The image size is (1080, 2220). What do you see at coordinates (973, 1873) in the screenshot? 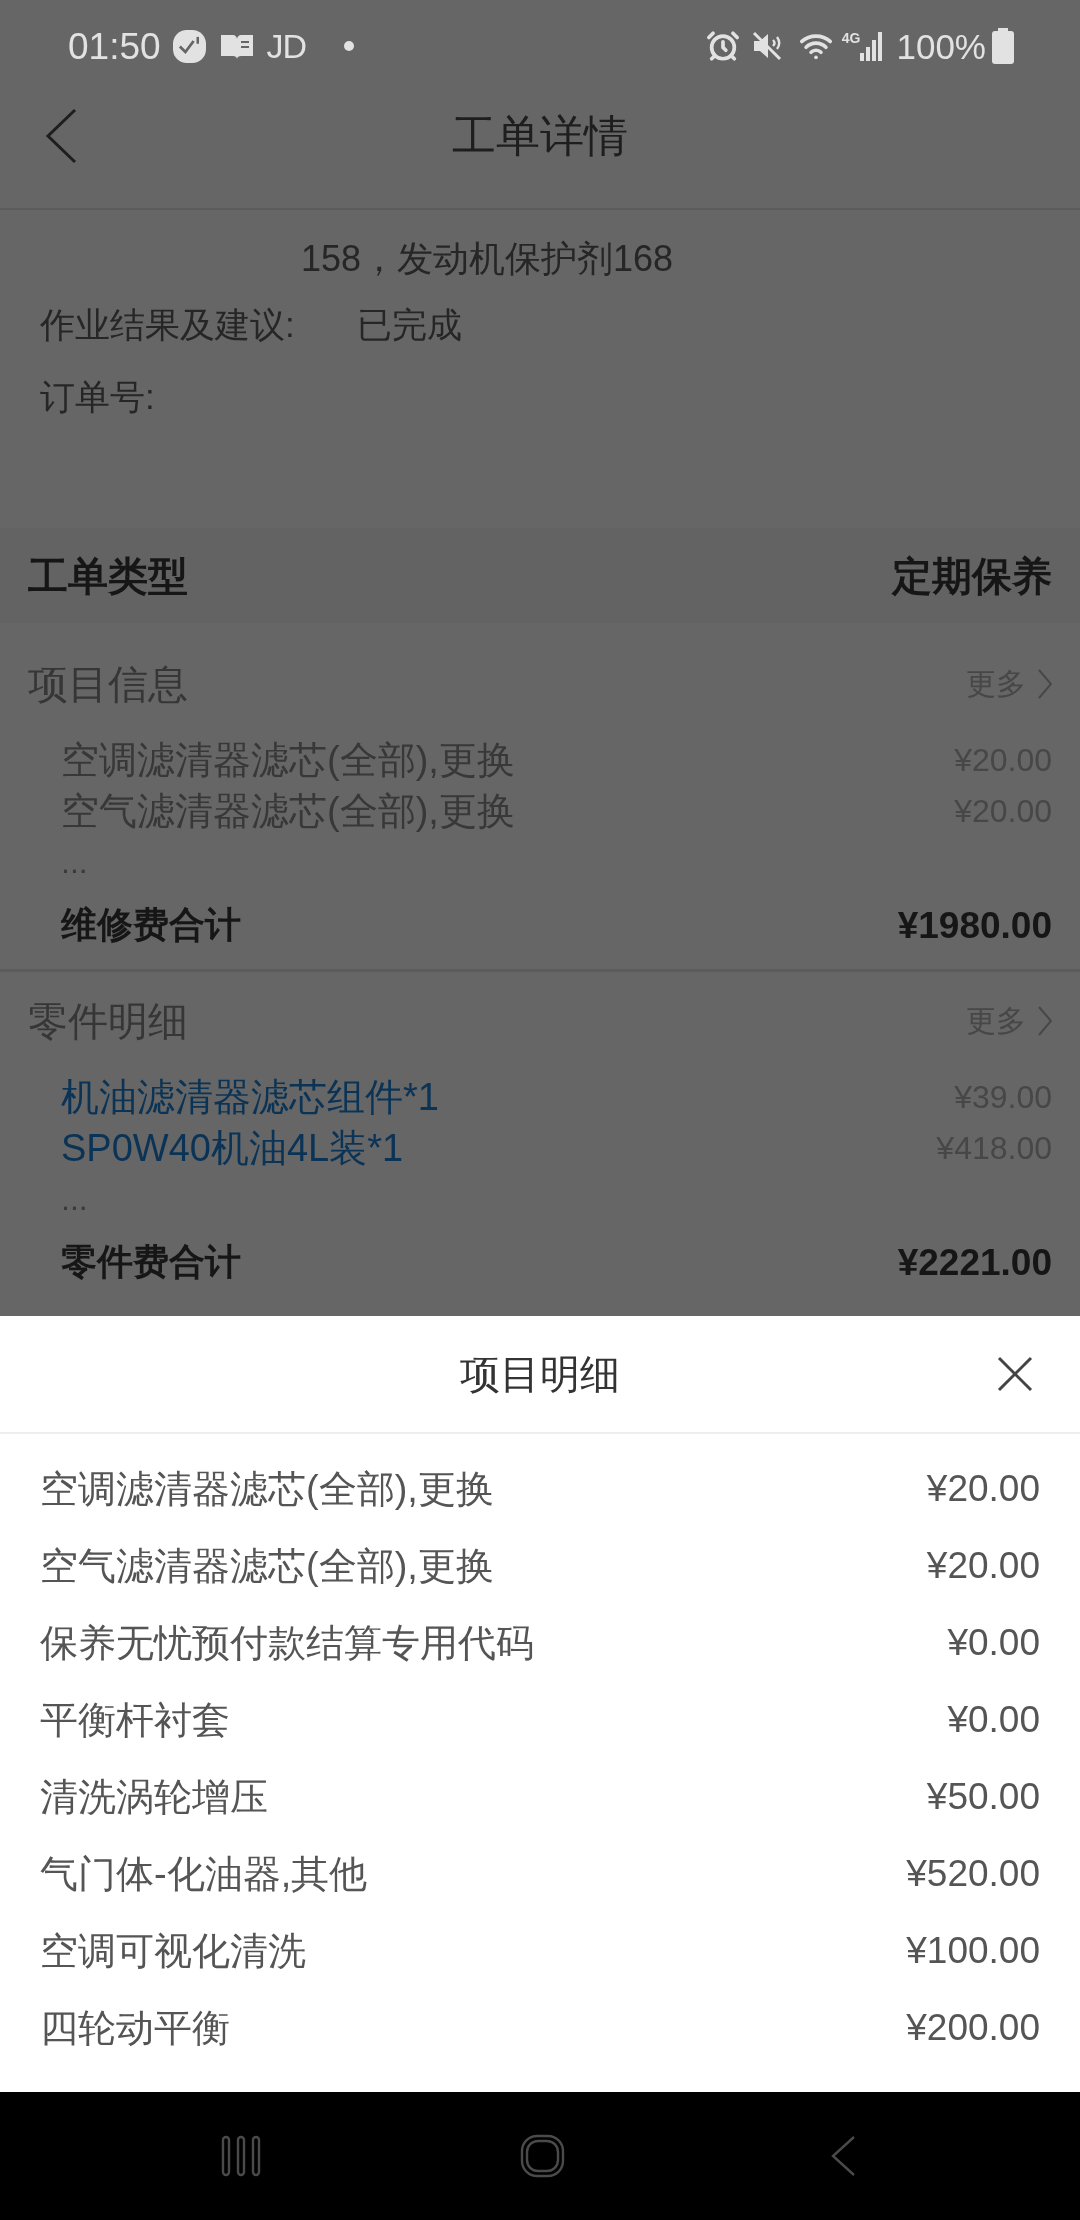
I see `row-price: ¥520.00` at bounding box center [973, 1873].